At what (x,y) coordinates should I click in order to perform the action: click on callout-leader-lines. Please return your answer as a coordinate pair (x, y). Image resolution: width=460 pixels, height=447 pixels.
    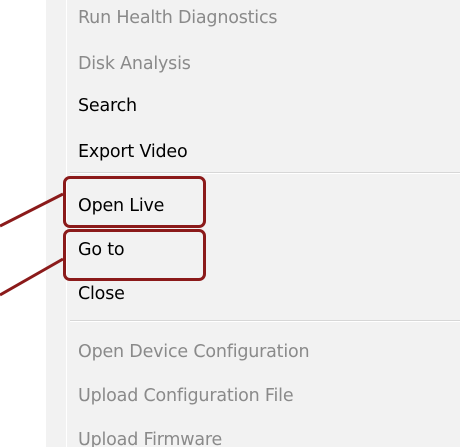
    Looking at the image, I should click on (32, 244).